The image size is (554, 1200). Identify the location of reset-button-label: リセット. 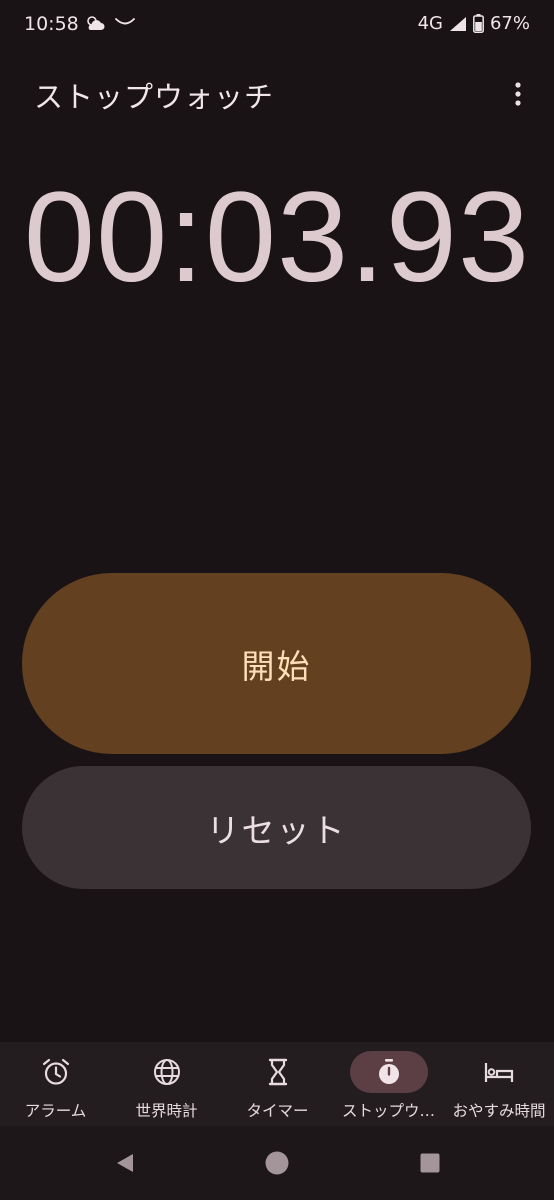
(276, 830).